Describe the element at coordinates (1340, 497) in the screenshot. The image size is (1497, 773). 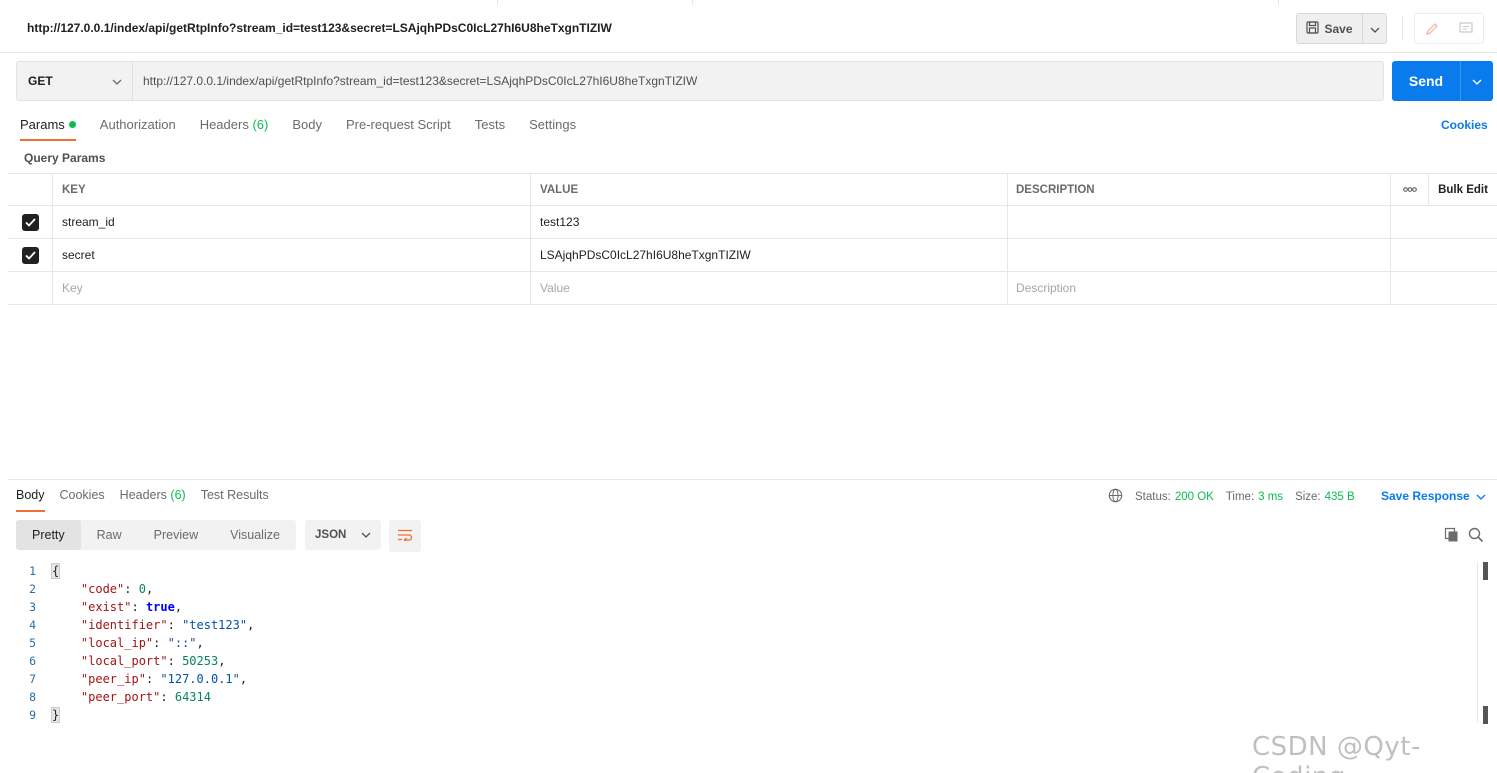
I see `size-value: 435 B` at that location.